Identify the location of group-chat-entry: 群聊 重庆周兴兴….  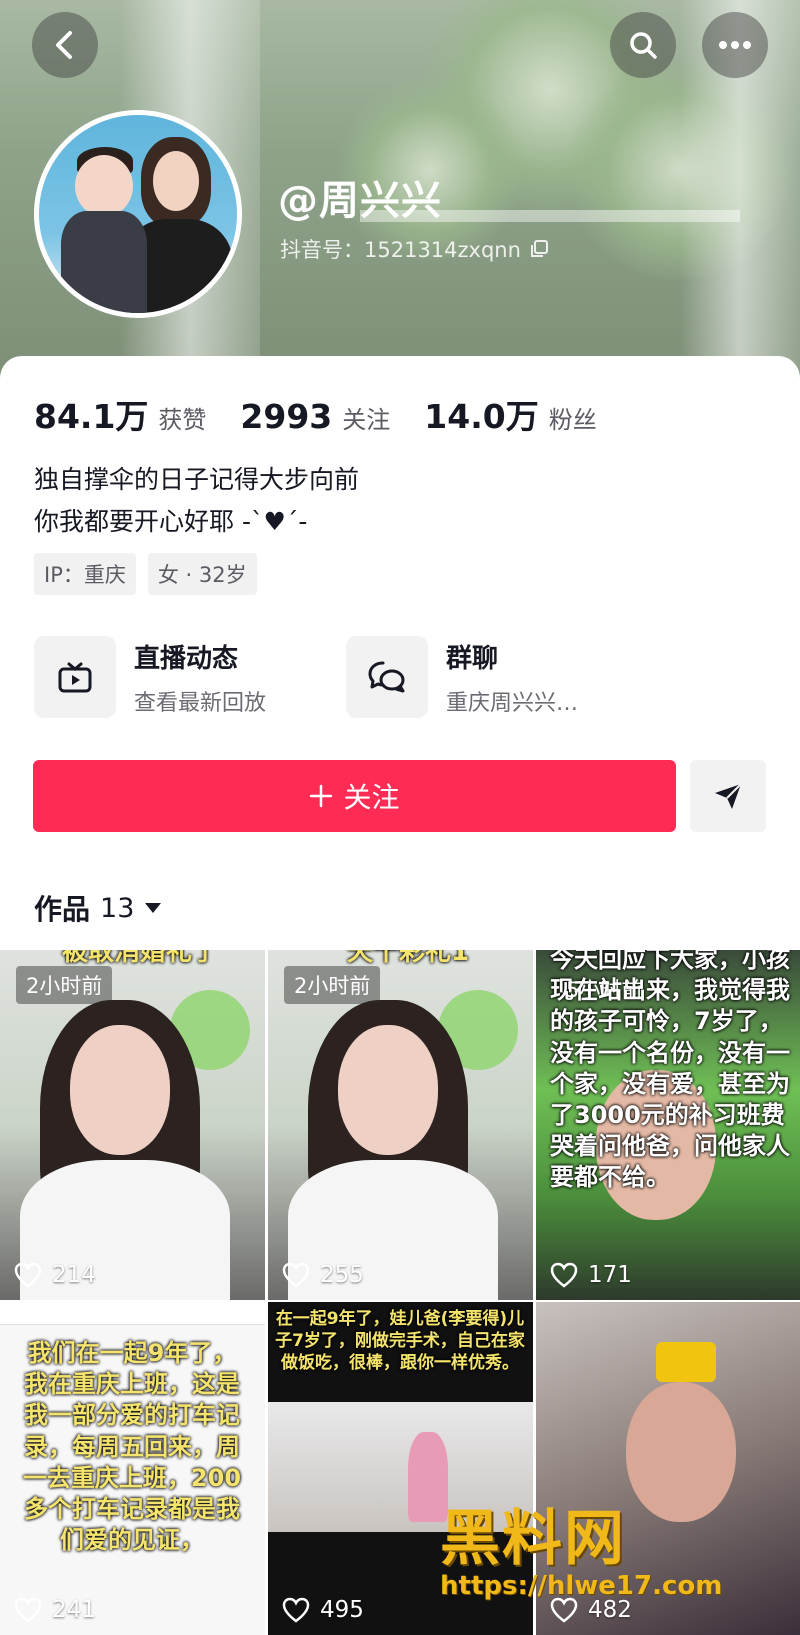
(462, 677).